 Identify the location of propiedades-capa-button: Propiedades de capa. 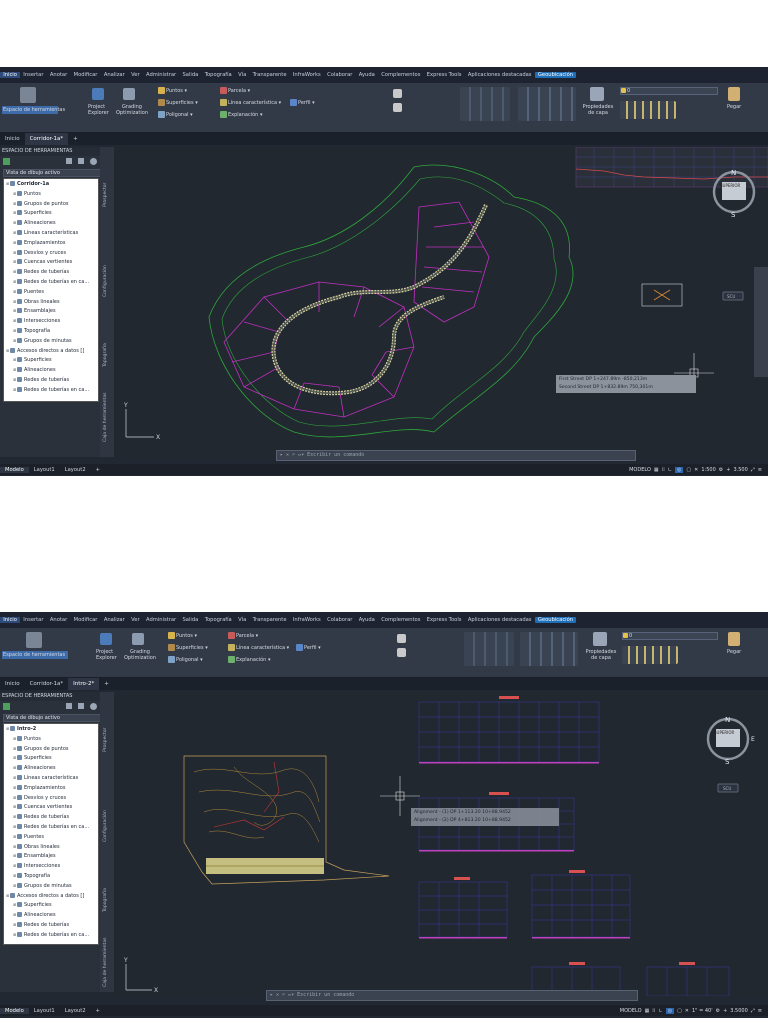
(601, 655).